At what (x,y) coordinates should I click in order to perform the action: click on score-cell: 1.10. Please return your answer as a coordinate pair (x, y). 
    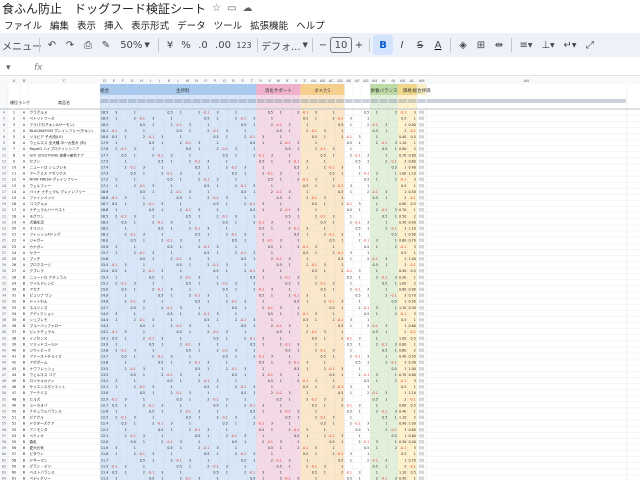
    Looking at the image, I should click on (402, 473).